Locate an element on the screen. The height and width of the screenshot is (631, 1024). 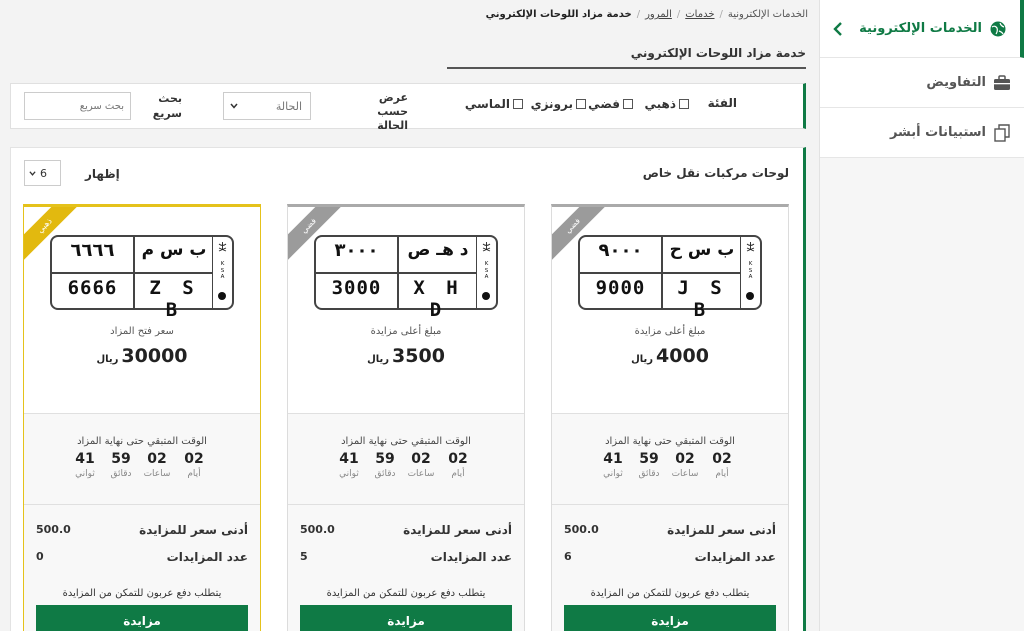
bids-count-value: 6 is located at coordinates (568, 556).